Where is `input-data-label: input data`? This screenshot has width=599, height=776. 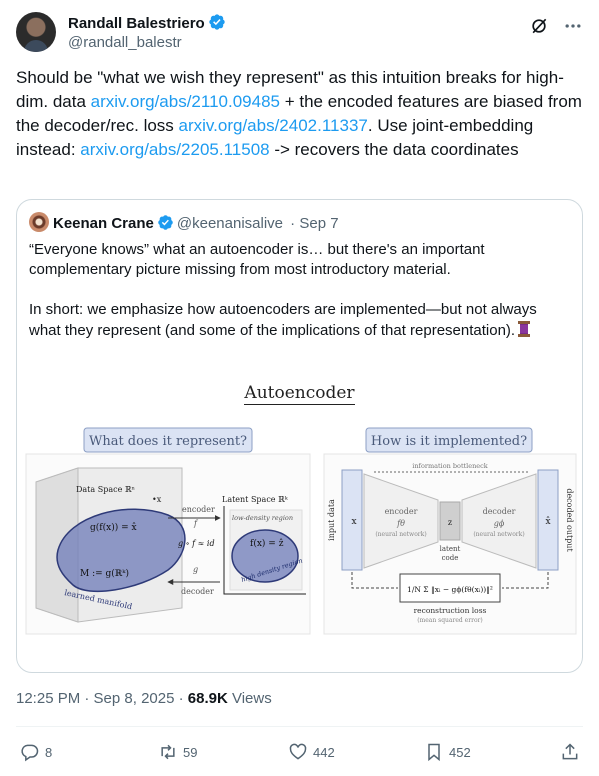
input-data-label: input data is located at coordinates (331, 520).